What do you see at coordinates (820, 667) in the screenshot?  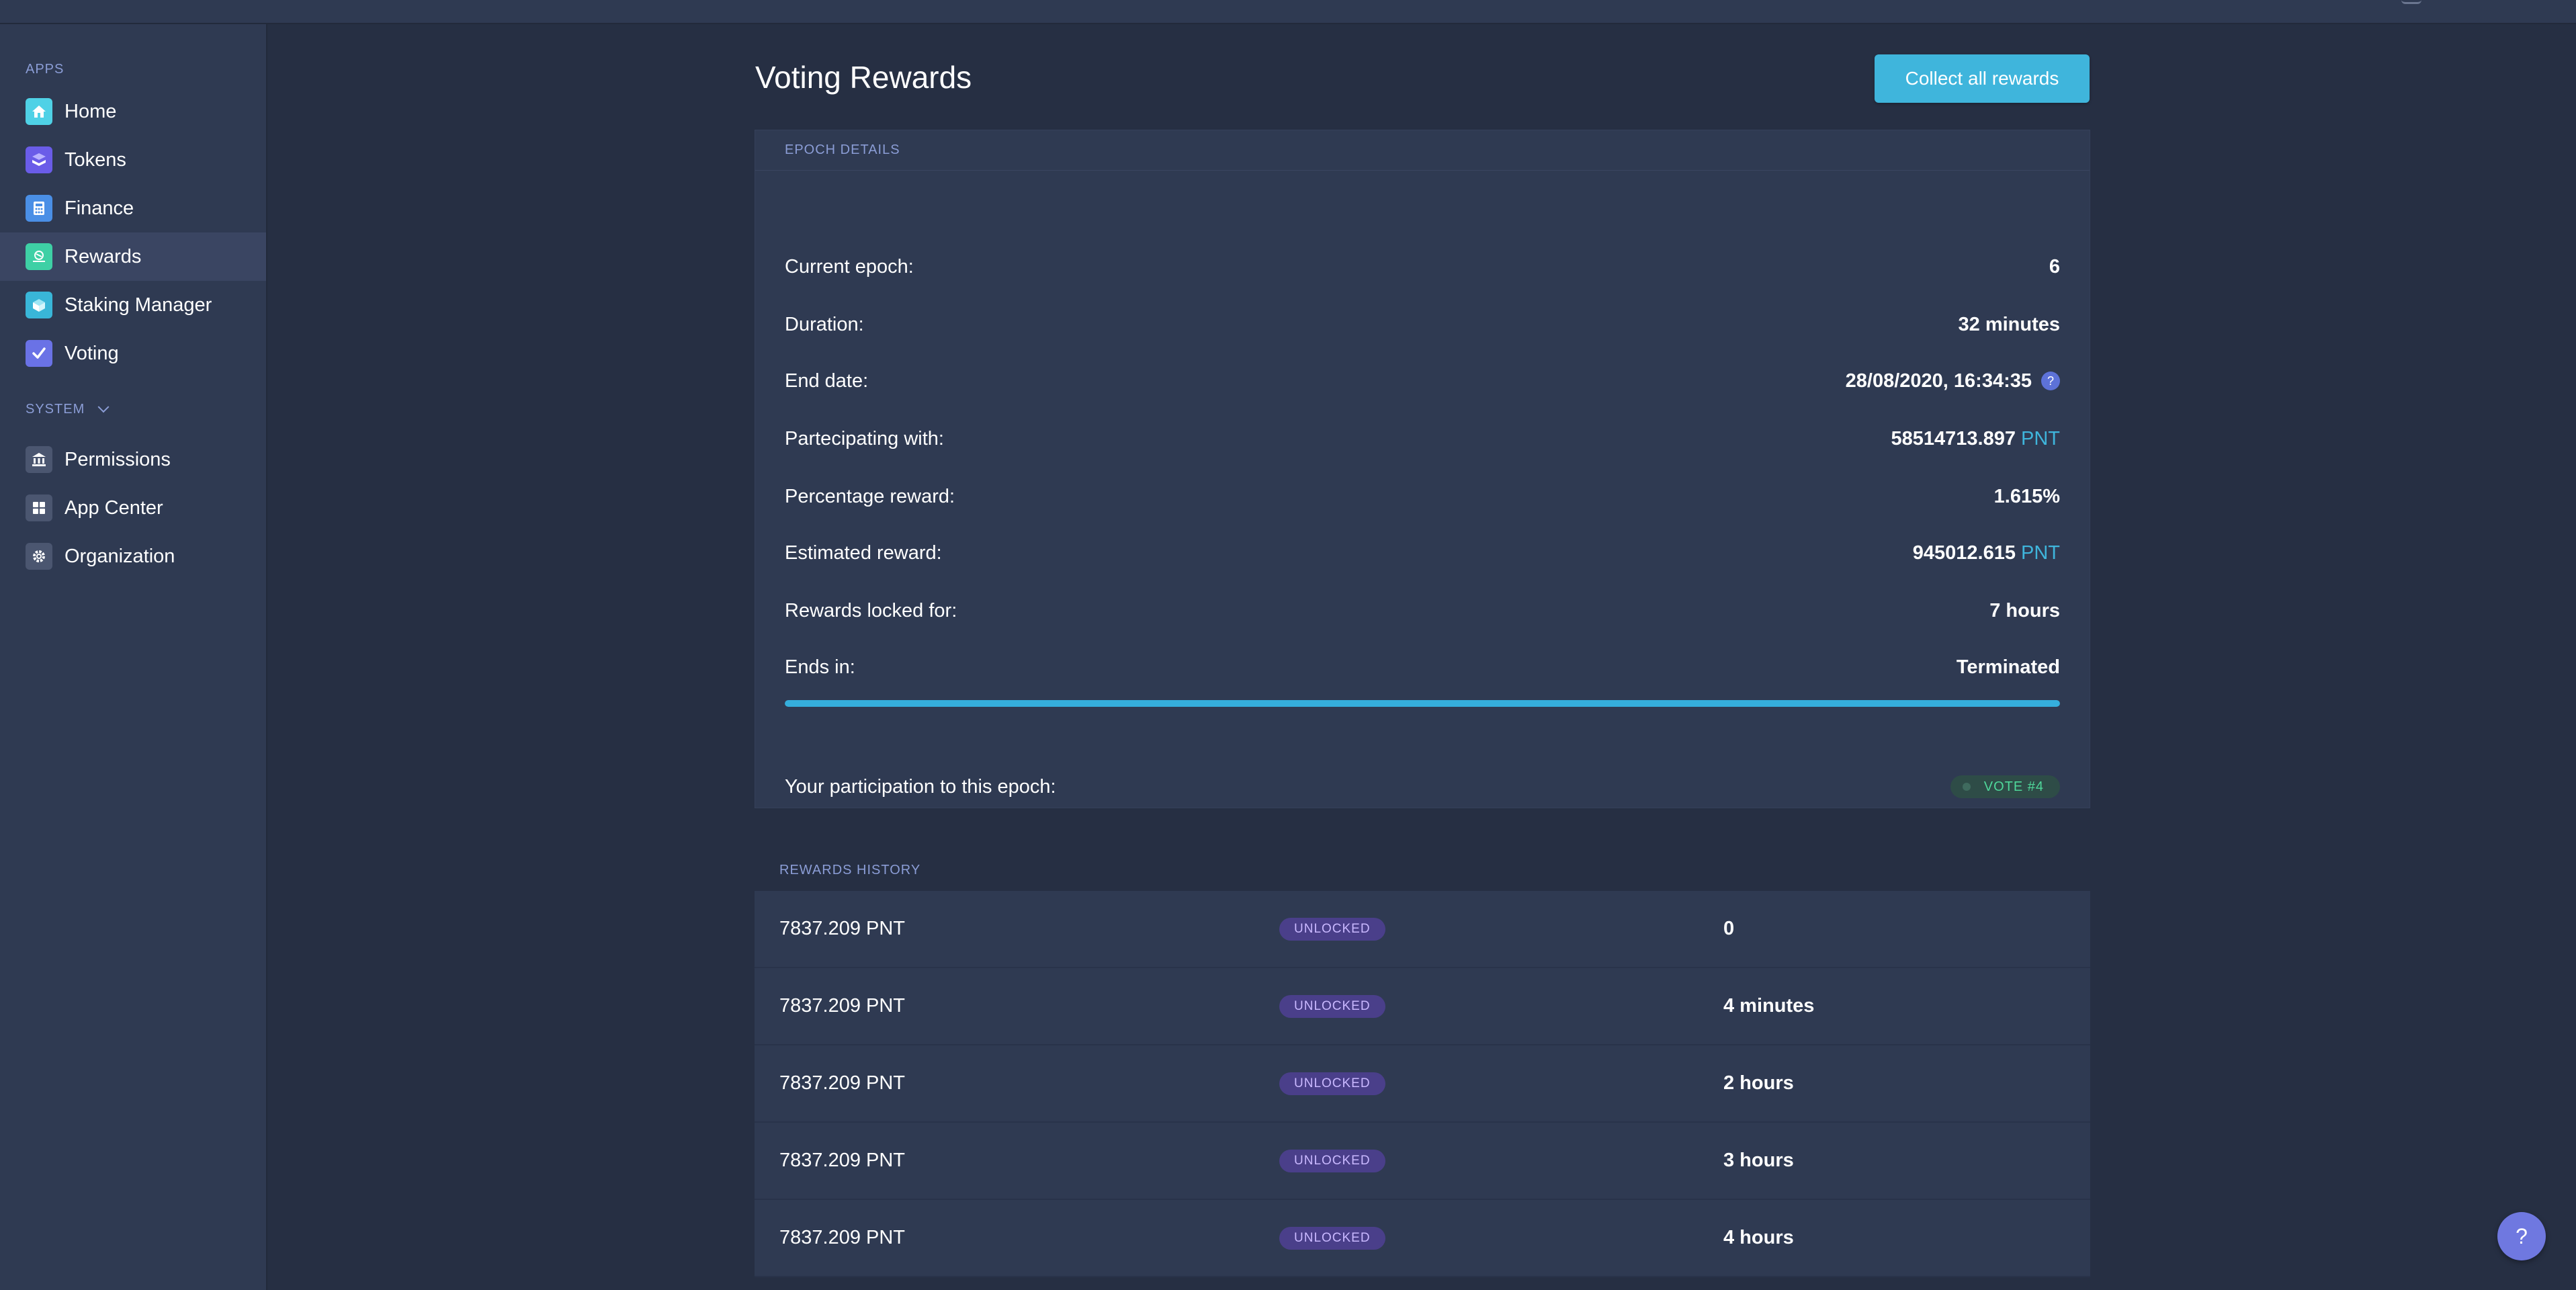 I see `detail-label: Ends in:` at bounding box center [820, 667].